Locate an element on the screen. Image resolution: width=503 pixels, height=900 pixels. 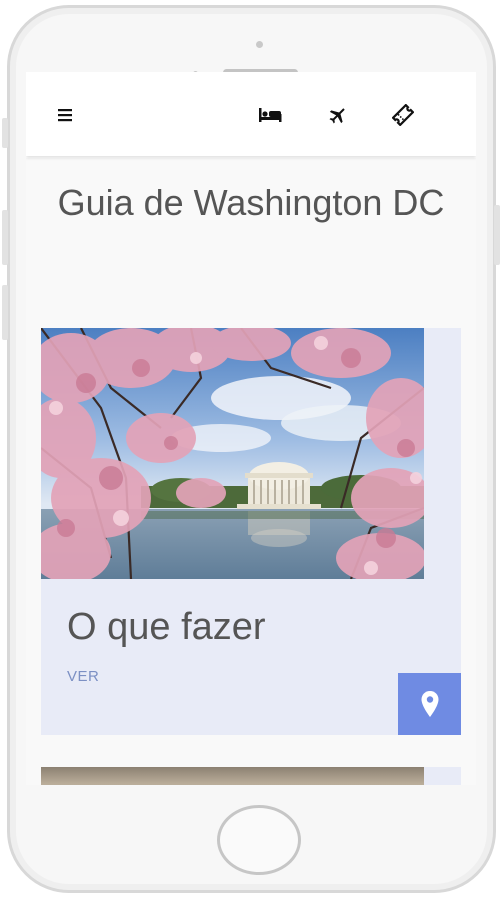
power-button is located at coordinates (497, 235).